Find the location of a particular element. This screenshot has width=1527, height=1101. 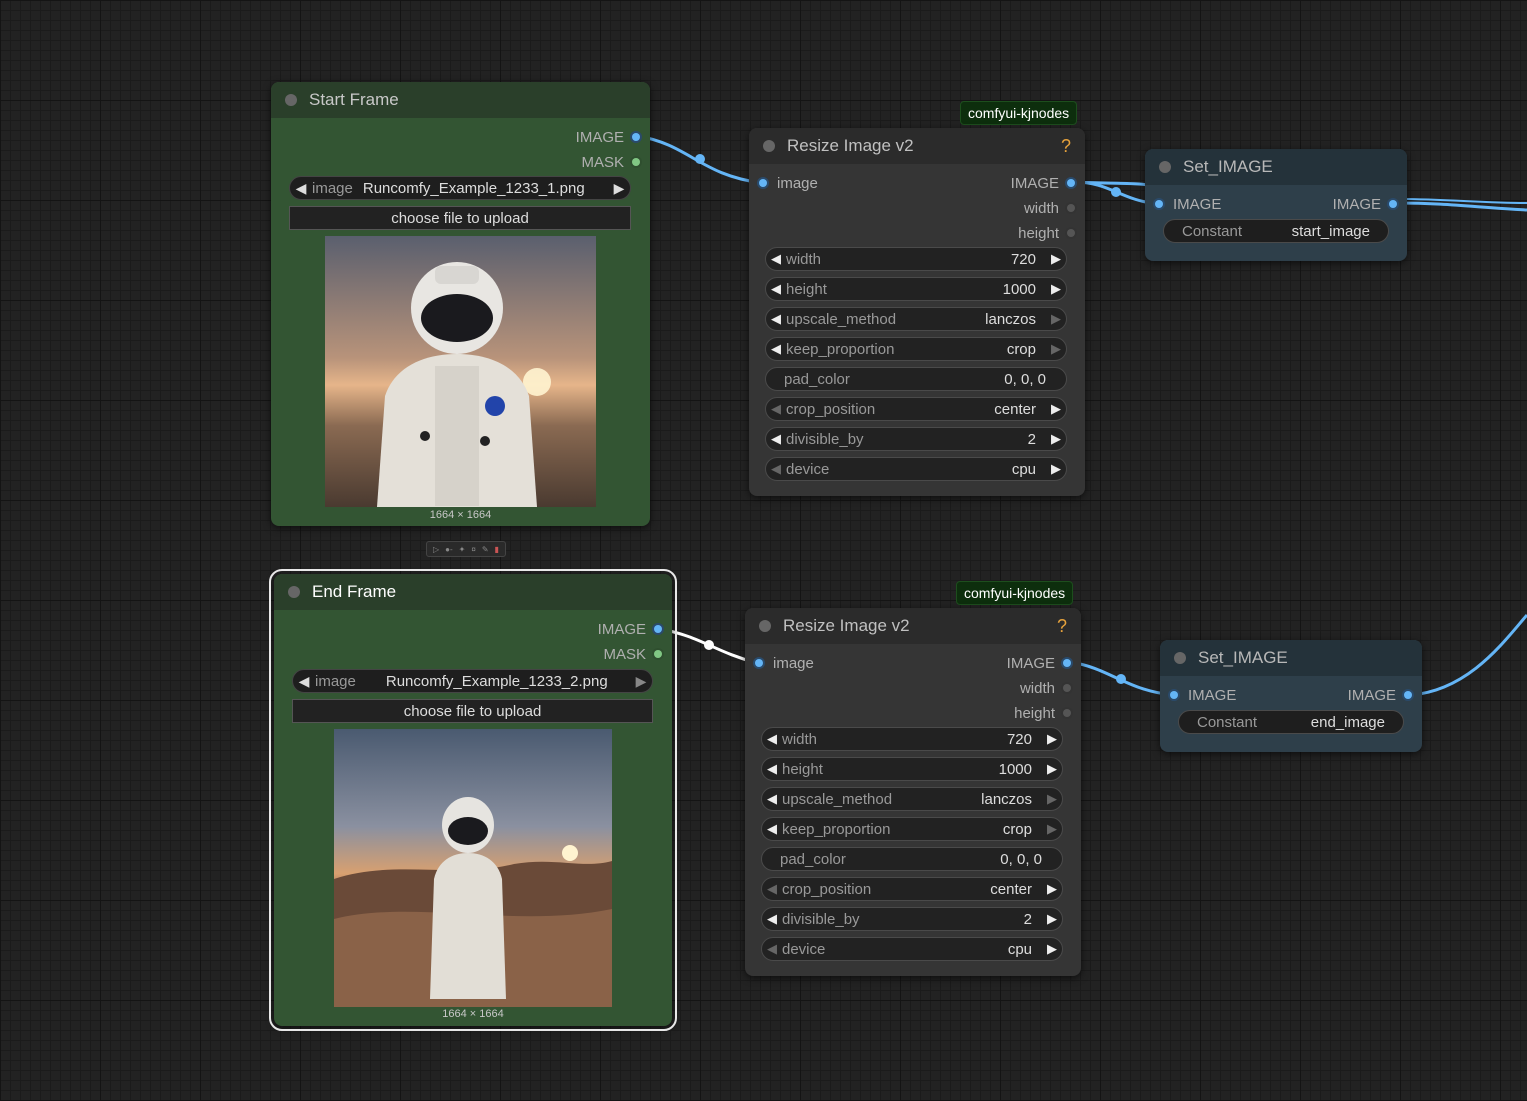

constant-field: Constant start_image is located at coordinates (1276, 231).